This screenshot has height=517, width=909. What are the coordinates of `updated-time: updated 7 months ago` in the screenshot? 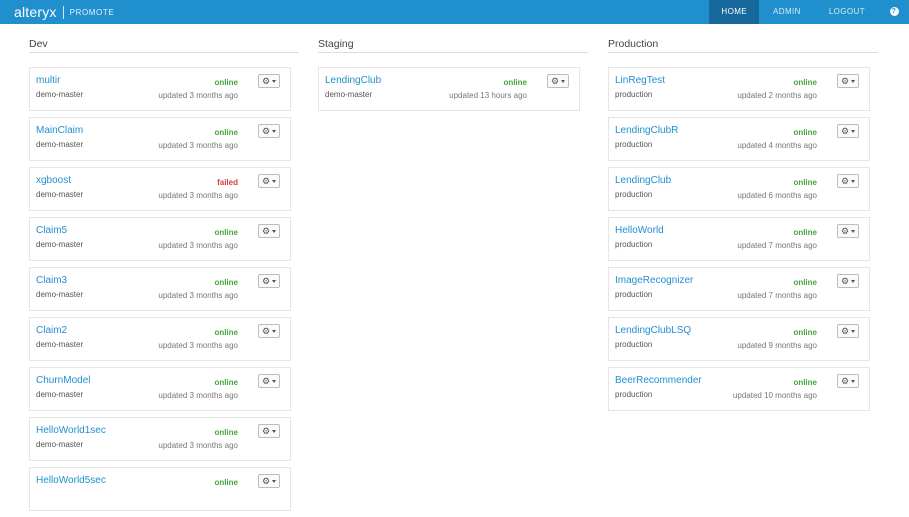 It's located at (777, 245).